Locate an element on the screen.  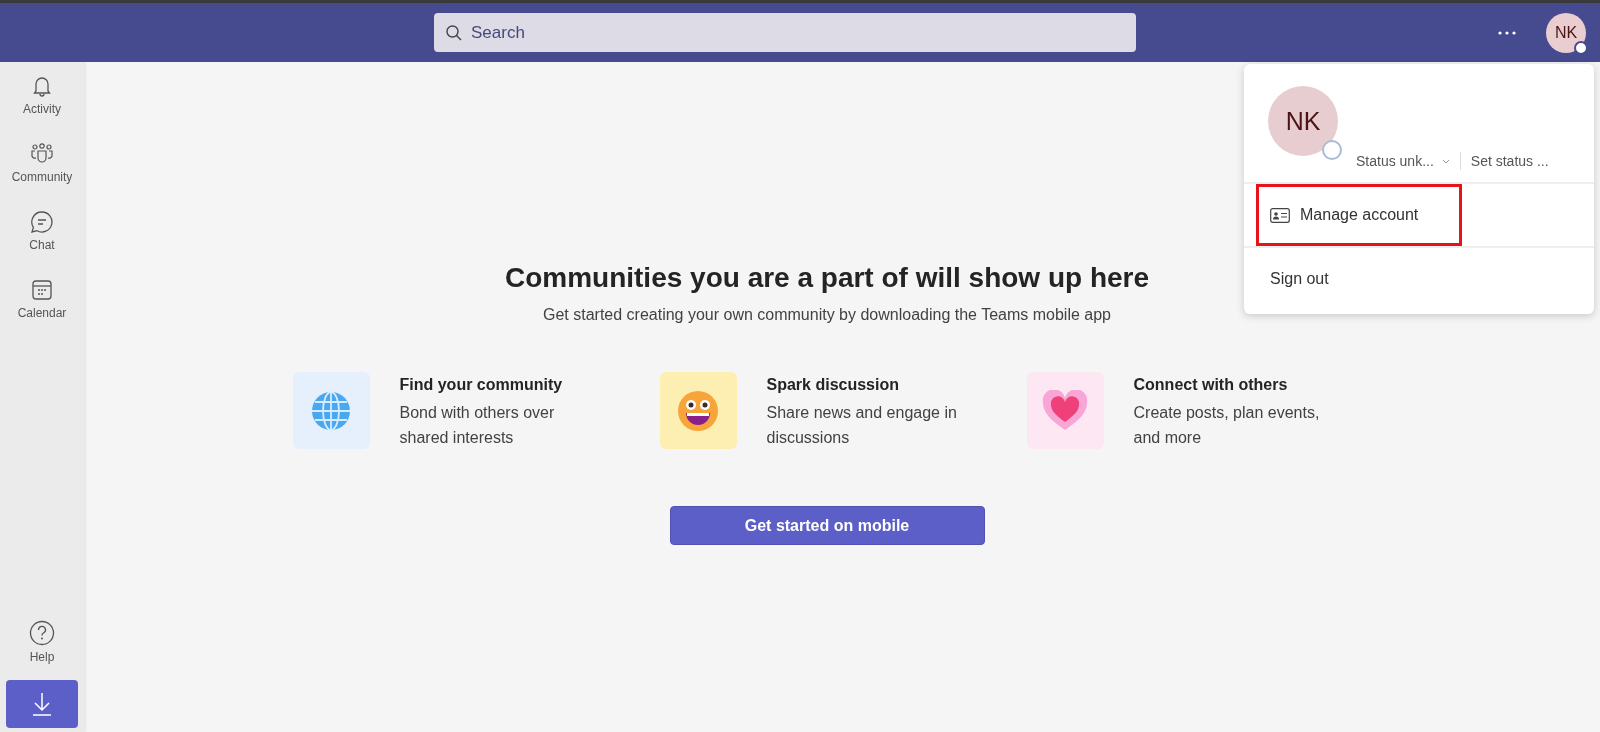
sidebar-item: Activity is located at coordinates (42, 95).